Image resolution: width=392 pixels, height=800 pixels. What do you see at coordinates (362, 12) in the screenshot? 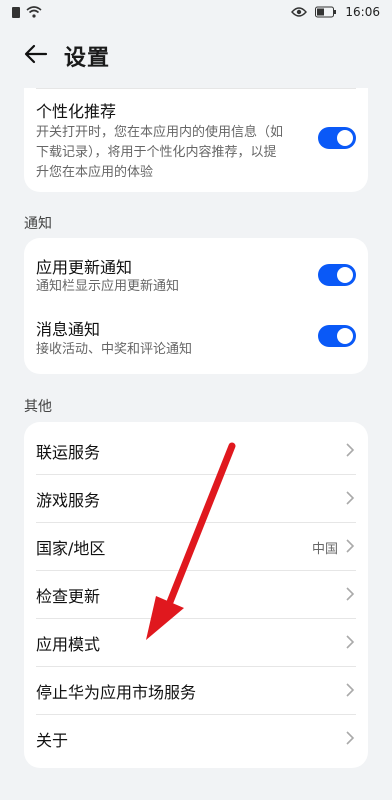
I see `status-time: 16:06` at bounding box center [362, 12].